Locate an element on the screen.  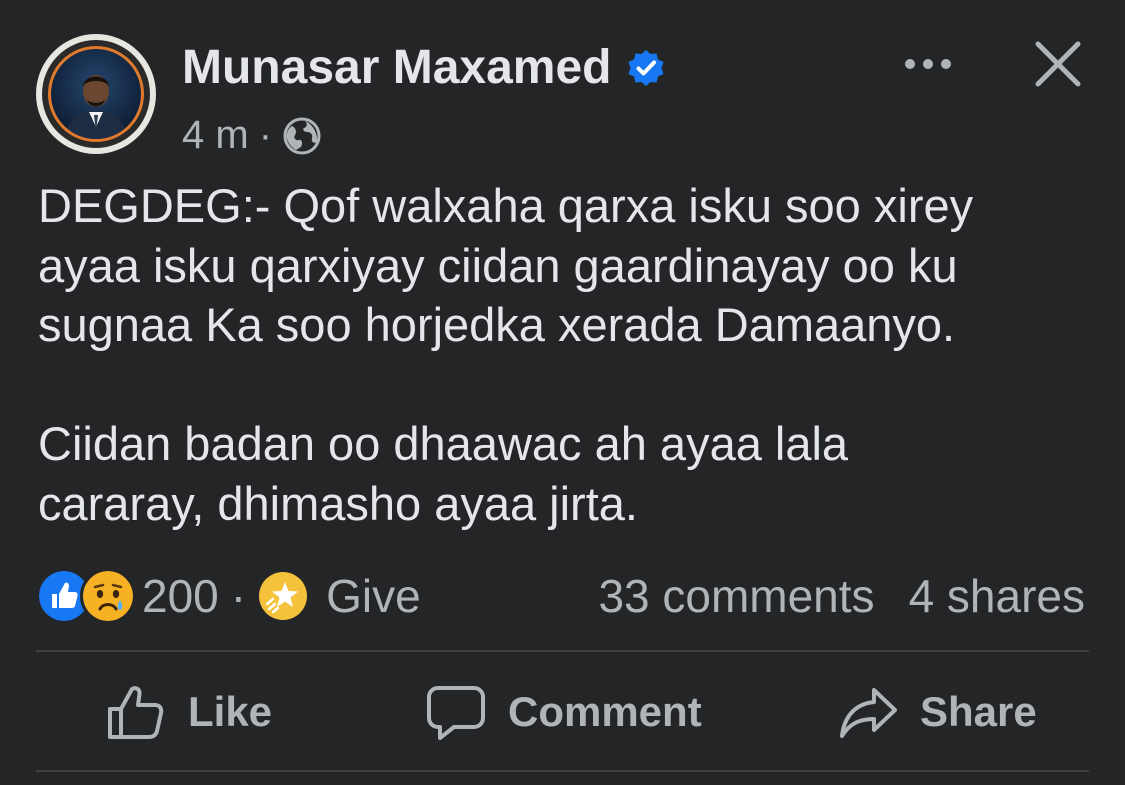
share-arrow-icon is located at coordinates (868, 713).